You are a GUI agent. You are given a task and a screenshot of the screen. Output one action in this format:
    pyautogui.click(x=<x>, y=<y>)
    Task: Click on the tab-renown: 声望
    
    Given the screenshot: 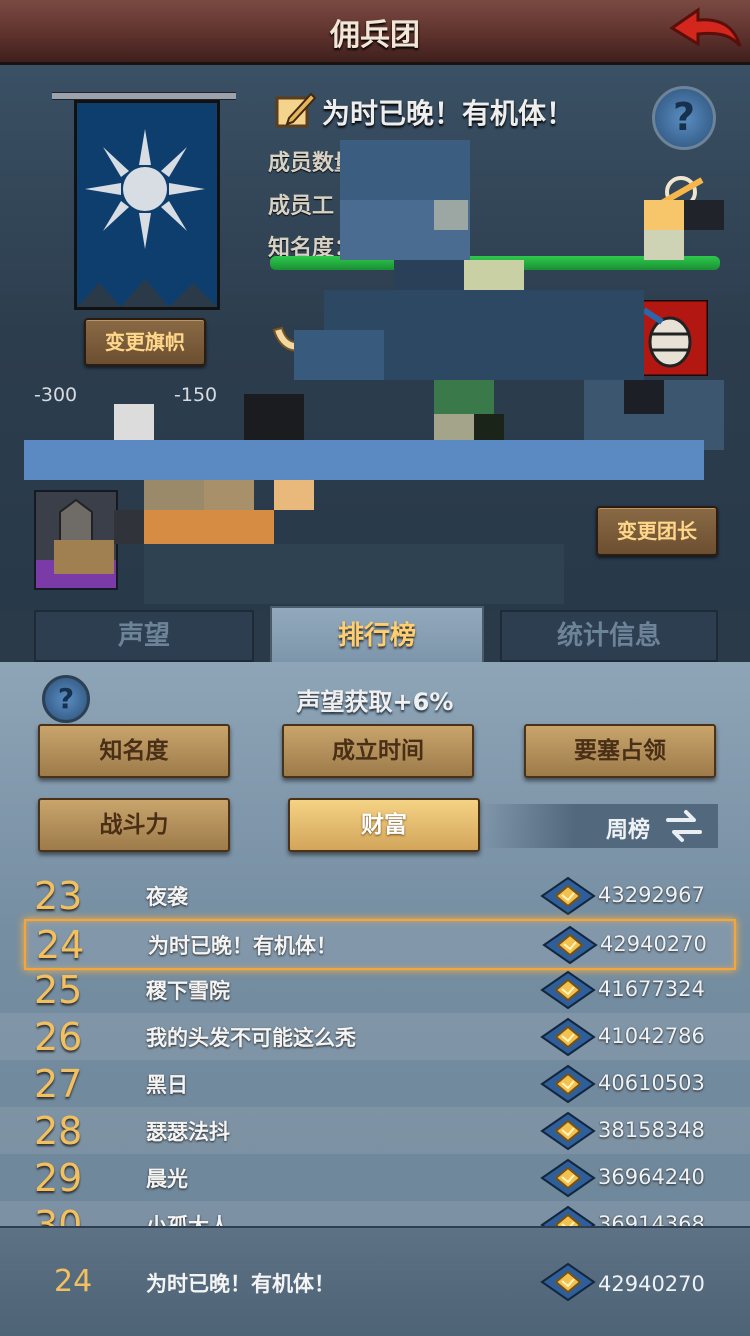 What is the action you would take?
    pyautogui.click(x=144, y=636)
    